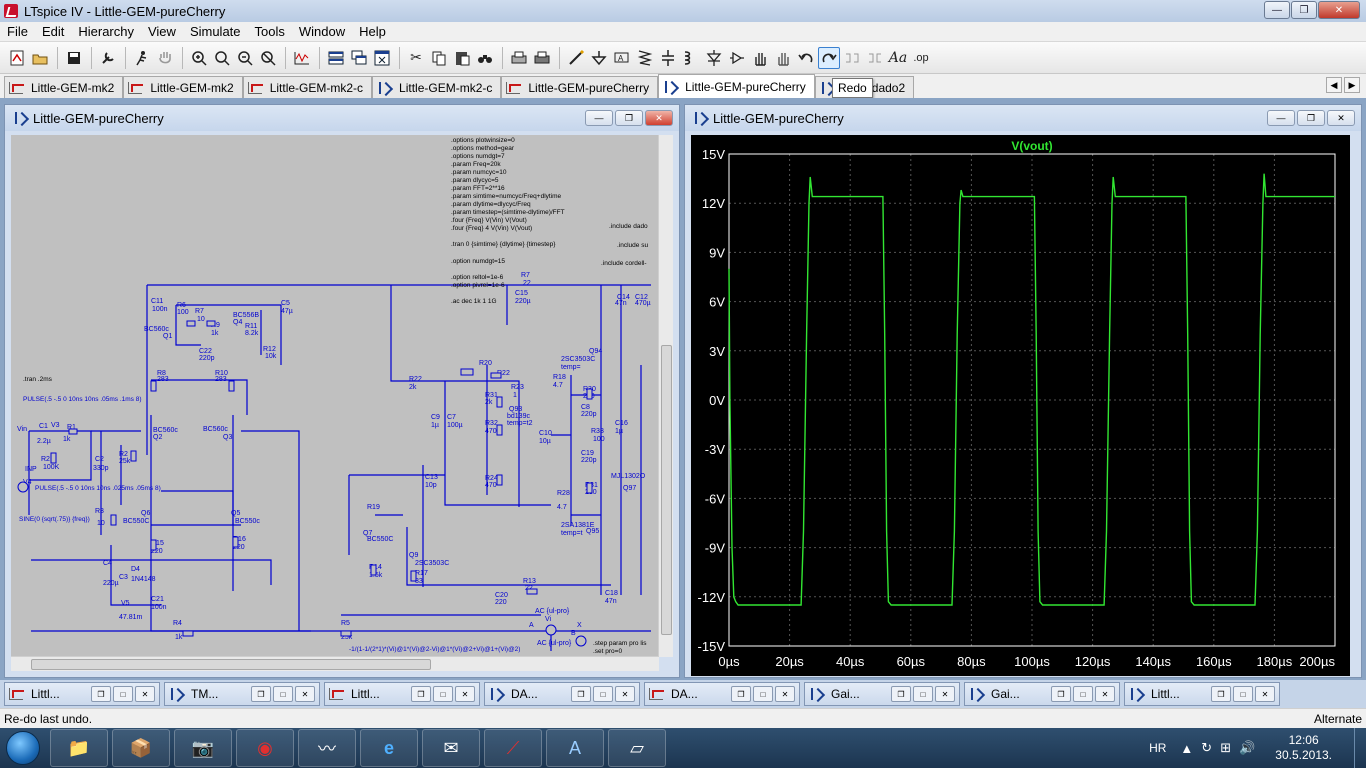  Describe the element at coordinates (359, 58) in the screenshot. I see `cascade-icon` at that location.